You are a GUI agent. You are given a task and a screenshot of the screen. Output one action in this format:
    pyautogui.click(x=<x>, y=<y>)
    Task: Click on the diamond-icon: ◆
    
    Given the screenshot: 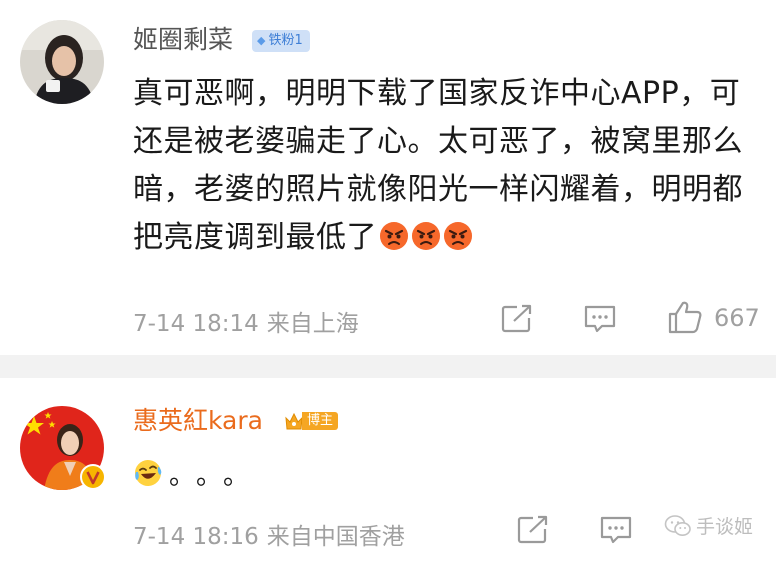 What is the action you would take?
    pyautogui.click(x=261, y=40)
    